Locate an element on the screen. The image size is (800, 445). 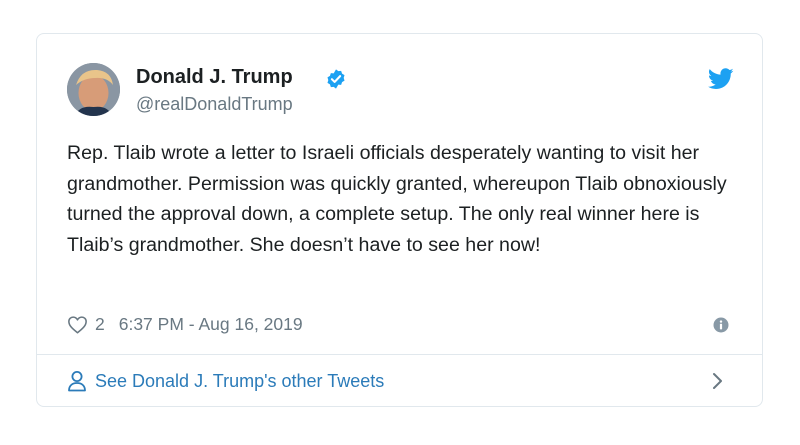
tweet-meta: 2 6:37 PM - Aug 16, 2019 is located at coordinates (185, 324).